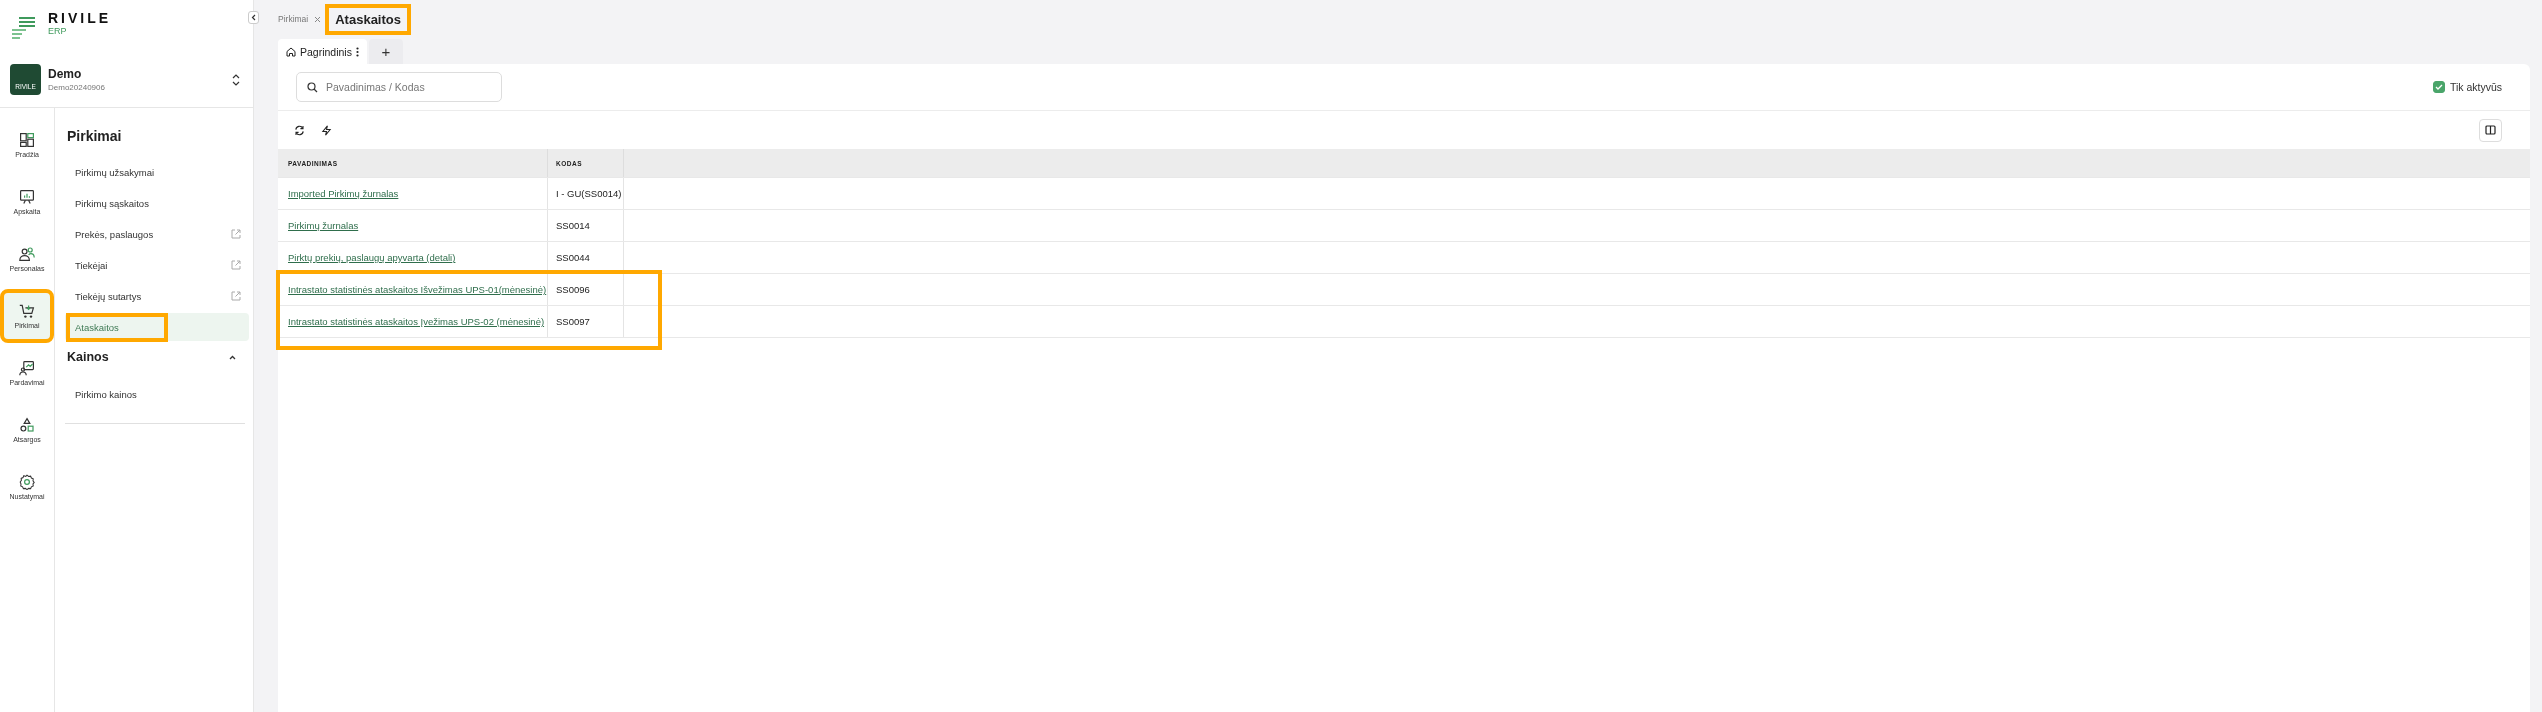  I want to click on cart-icon, so click(27, 311).